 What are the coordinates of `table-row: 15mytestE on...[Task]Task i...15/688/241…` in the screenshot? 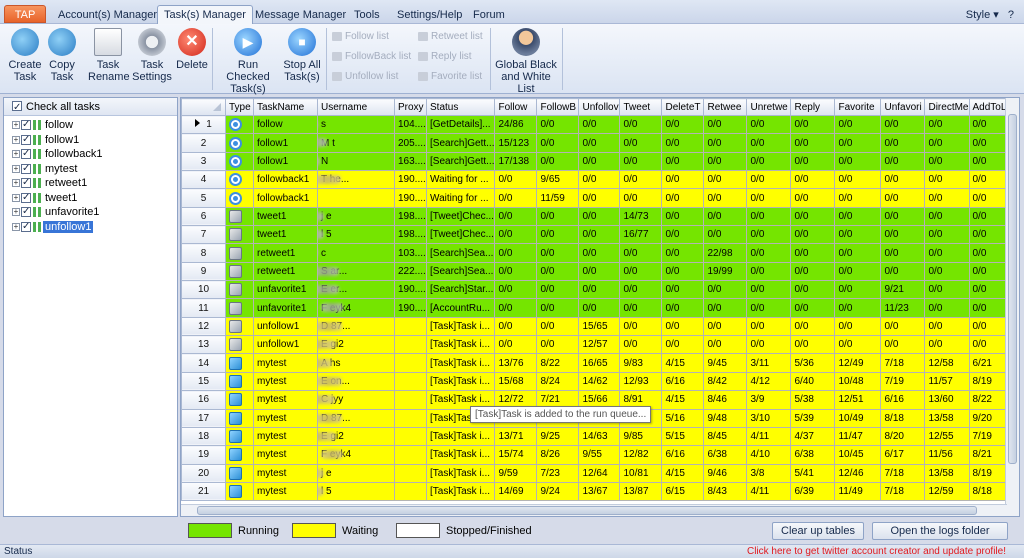 It's located at (594, 381).